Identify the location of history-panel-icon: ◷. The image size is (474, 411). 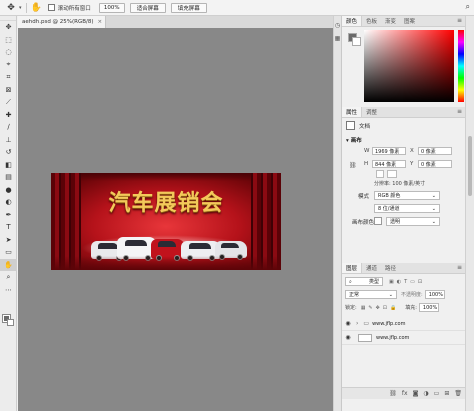
(337, 25).